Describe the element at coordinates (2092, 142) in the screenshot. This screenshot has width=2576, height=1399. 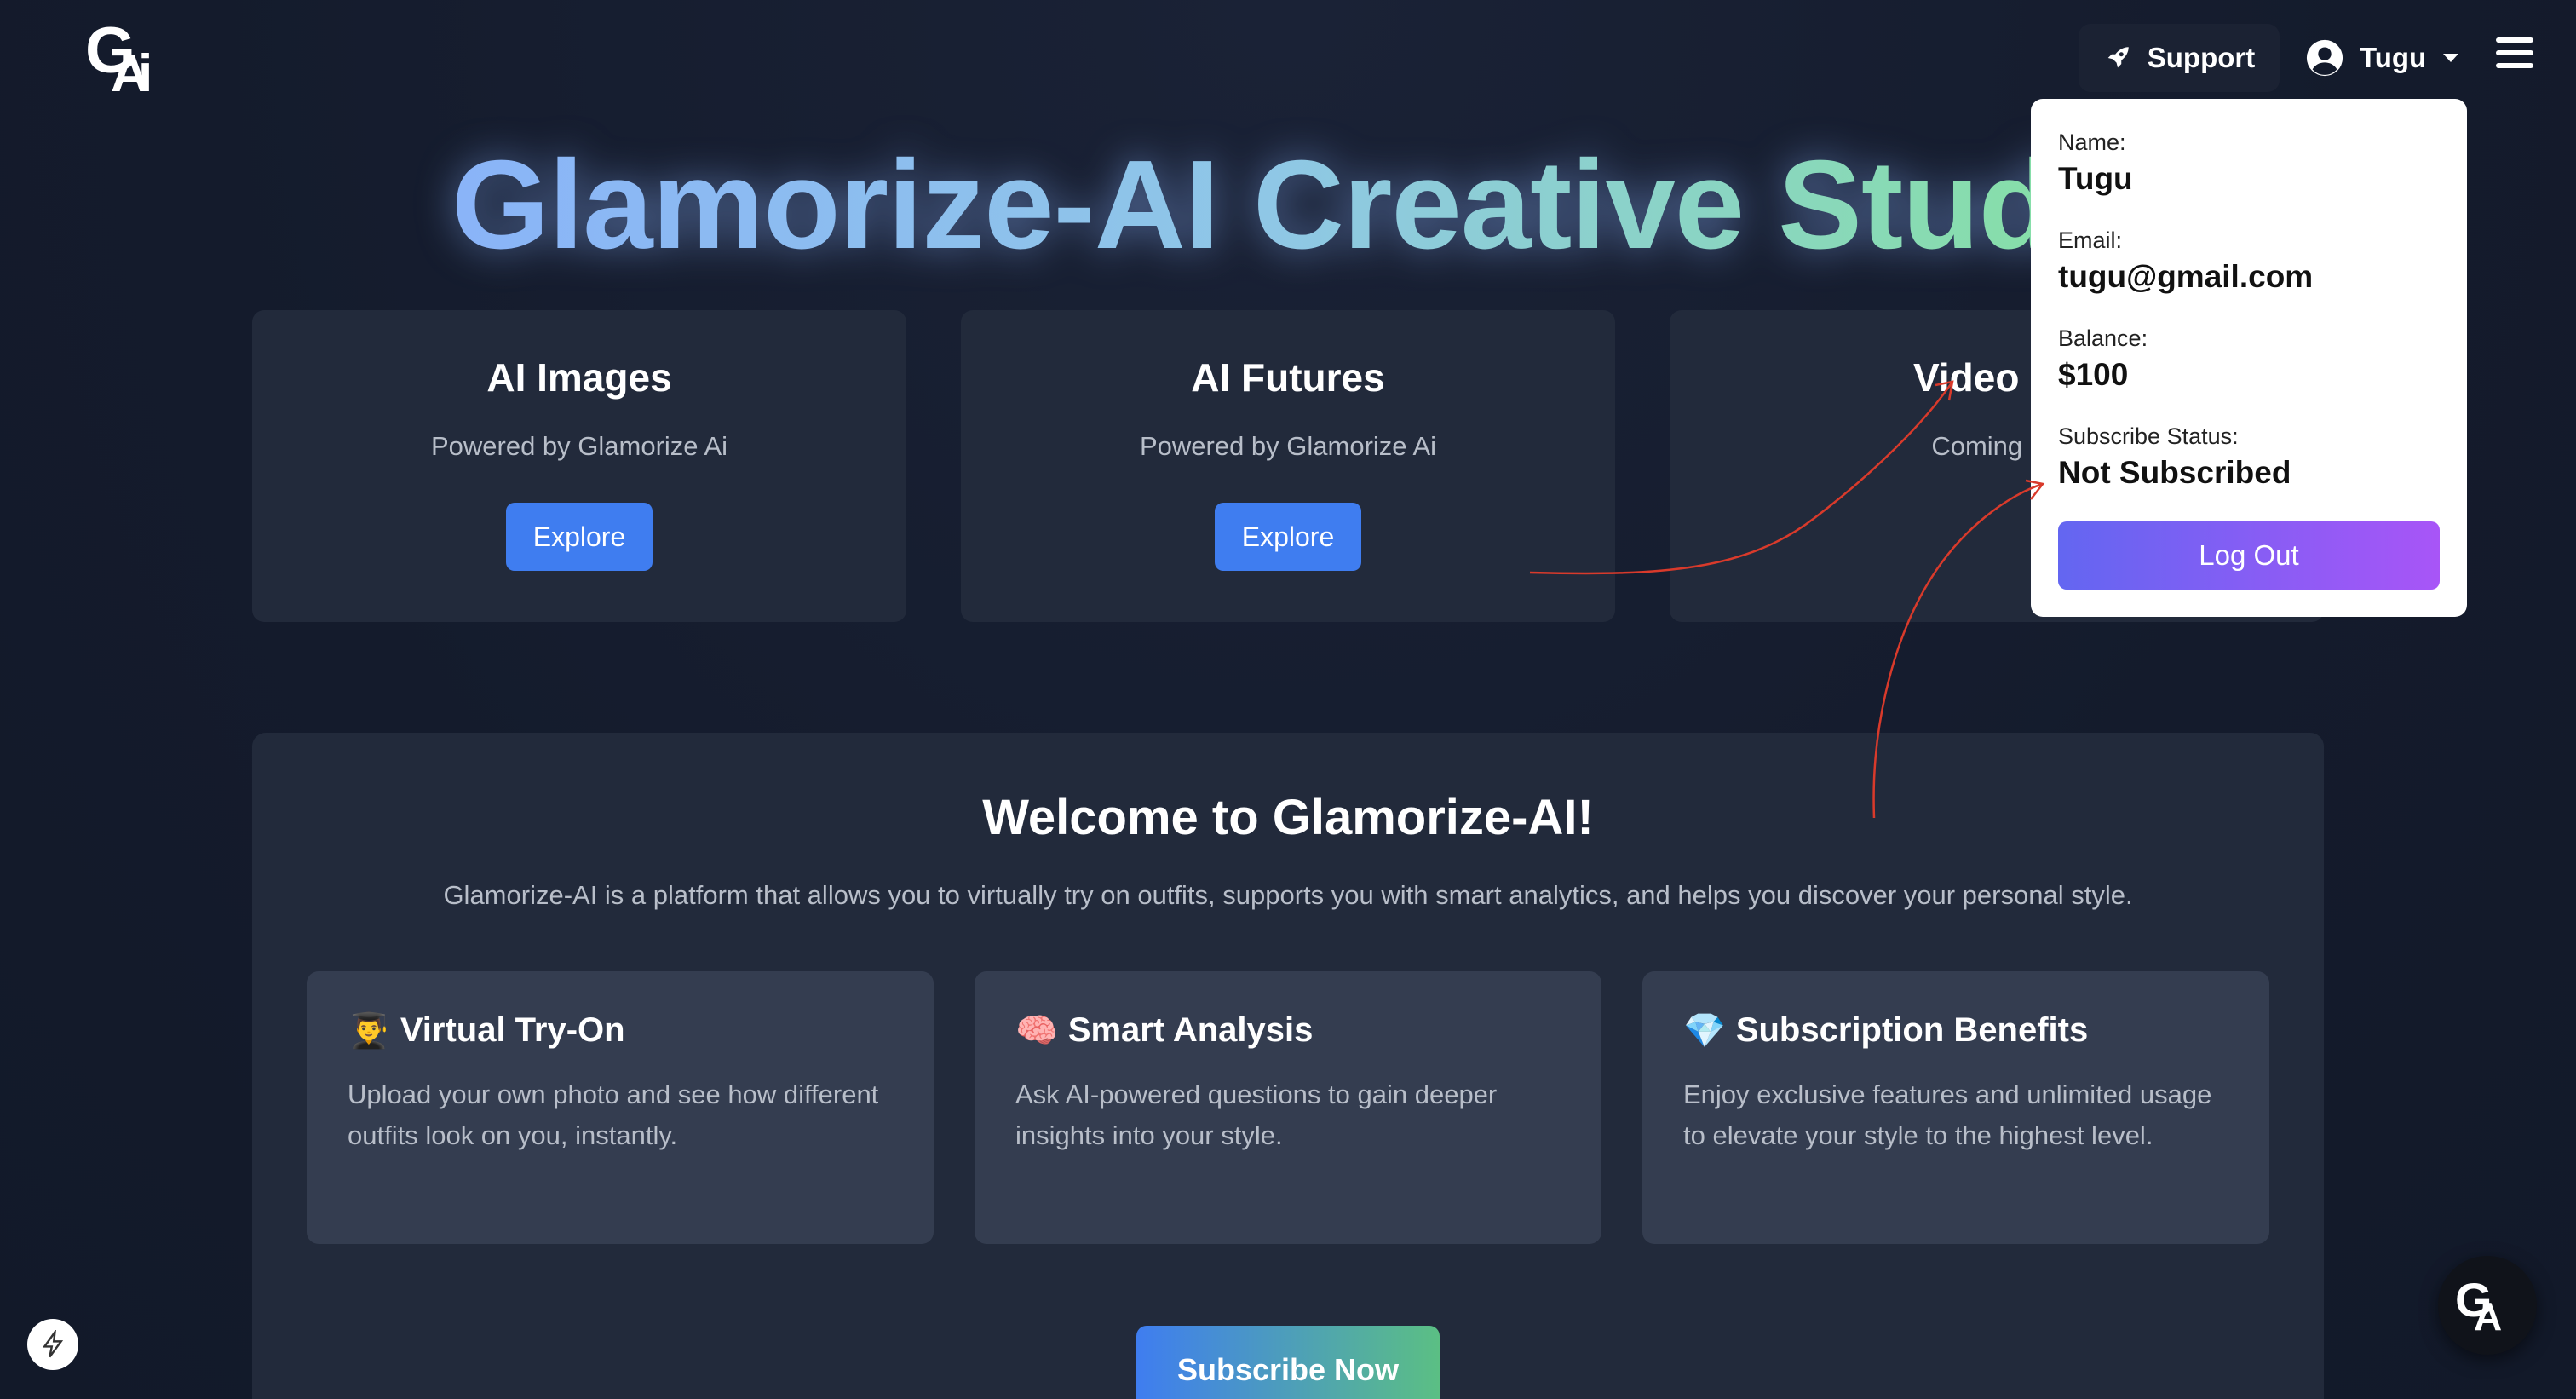
I see `name-label: Name:` at that location.